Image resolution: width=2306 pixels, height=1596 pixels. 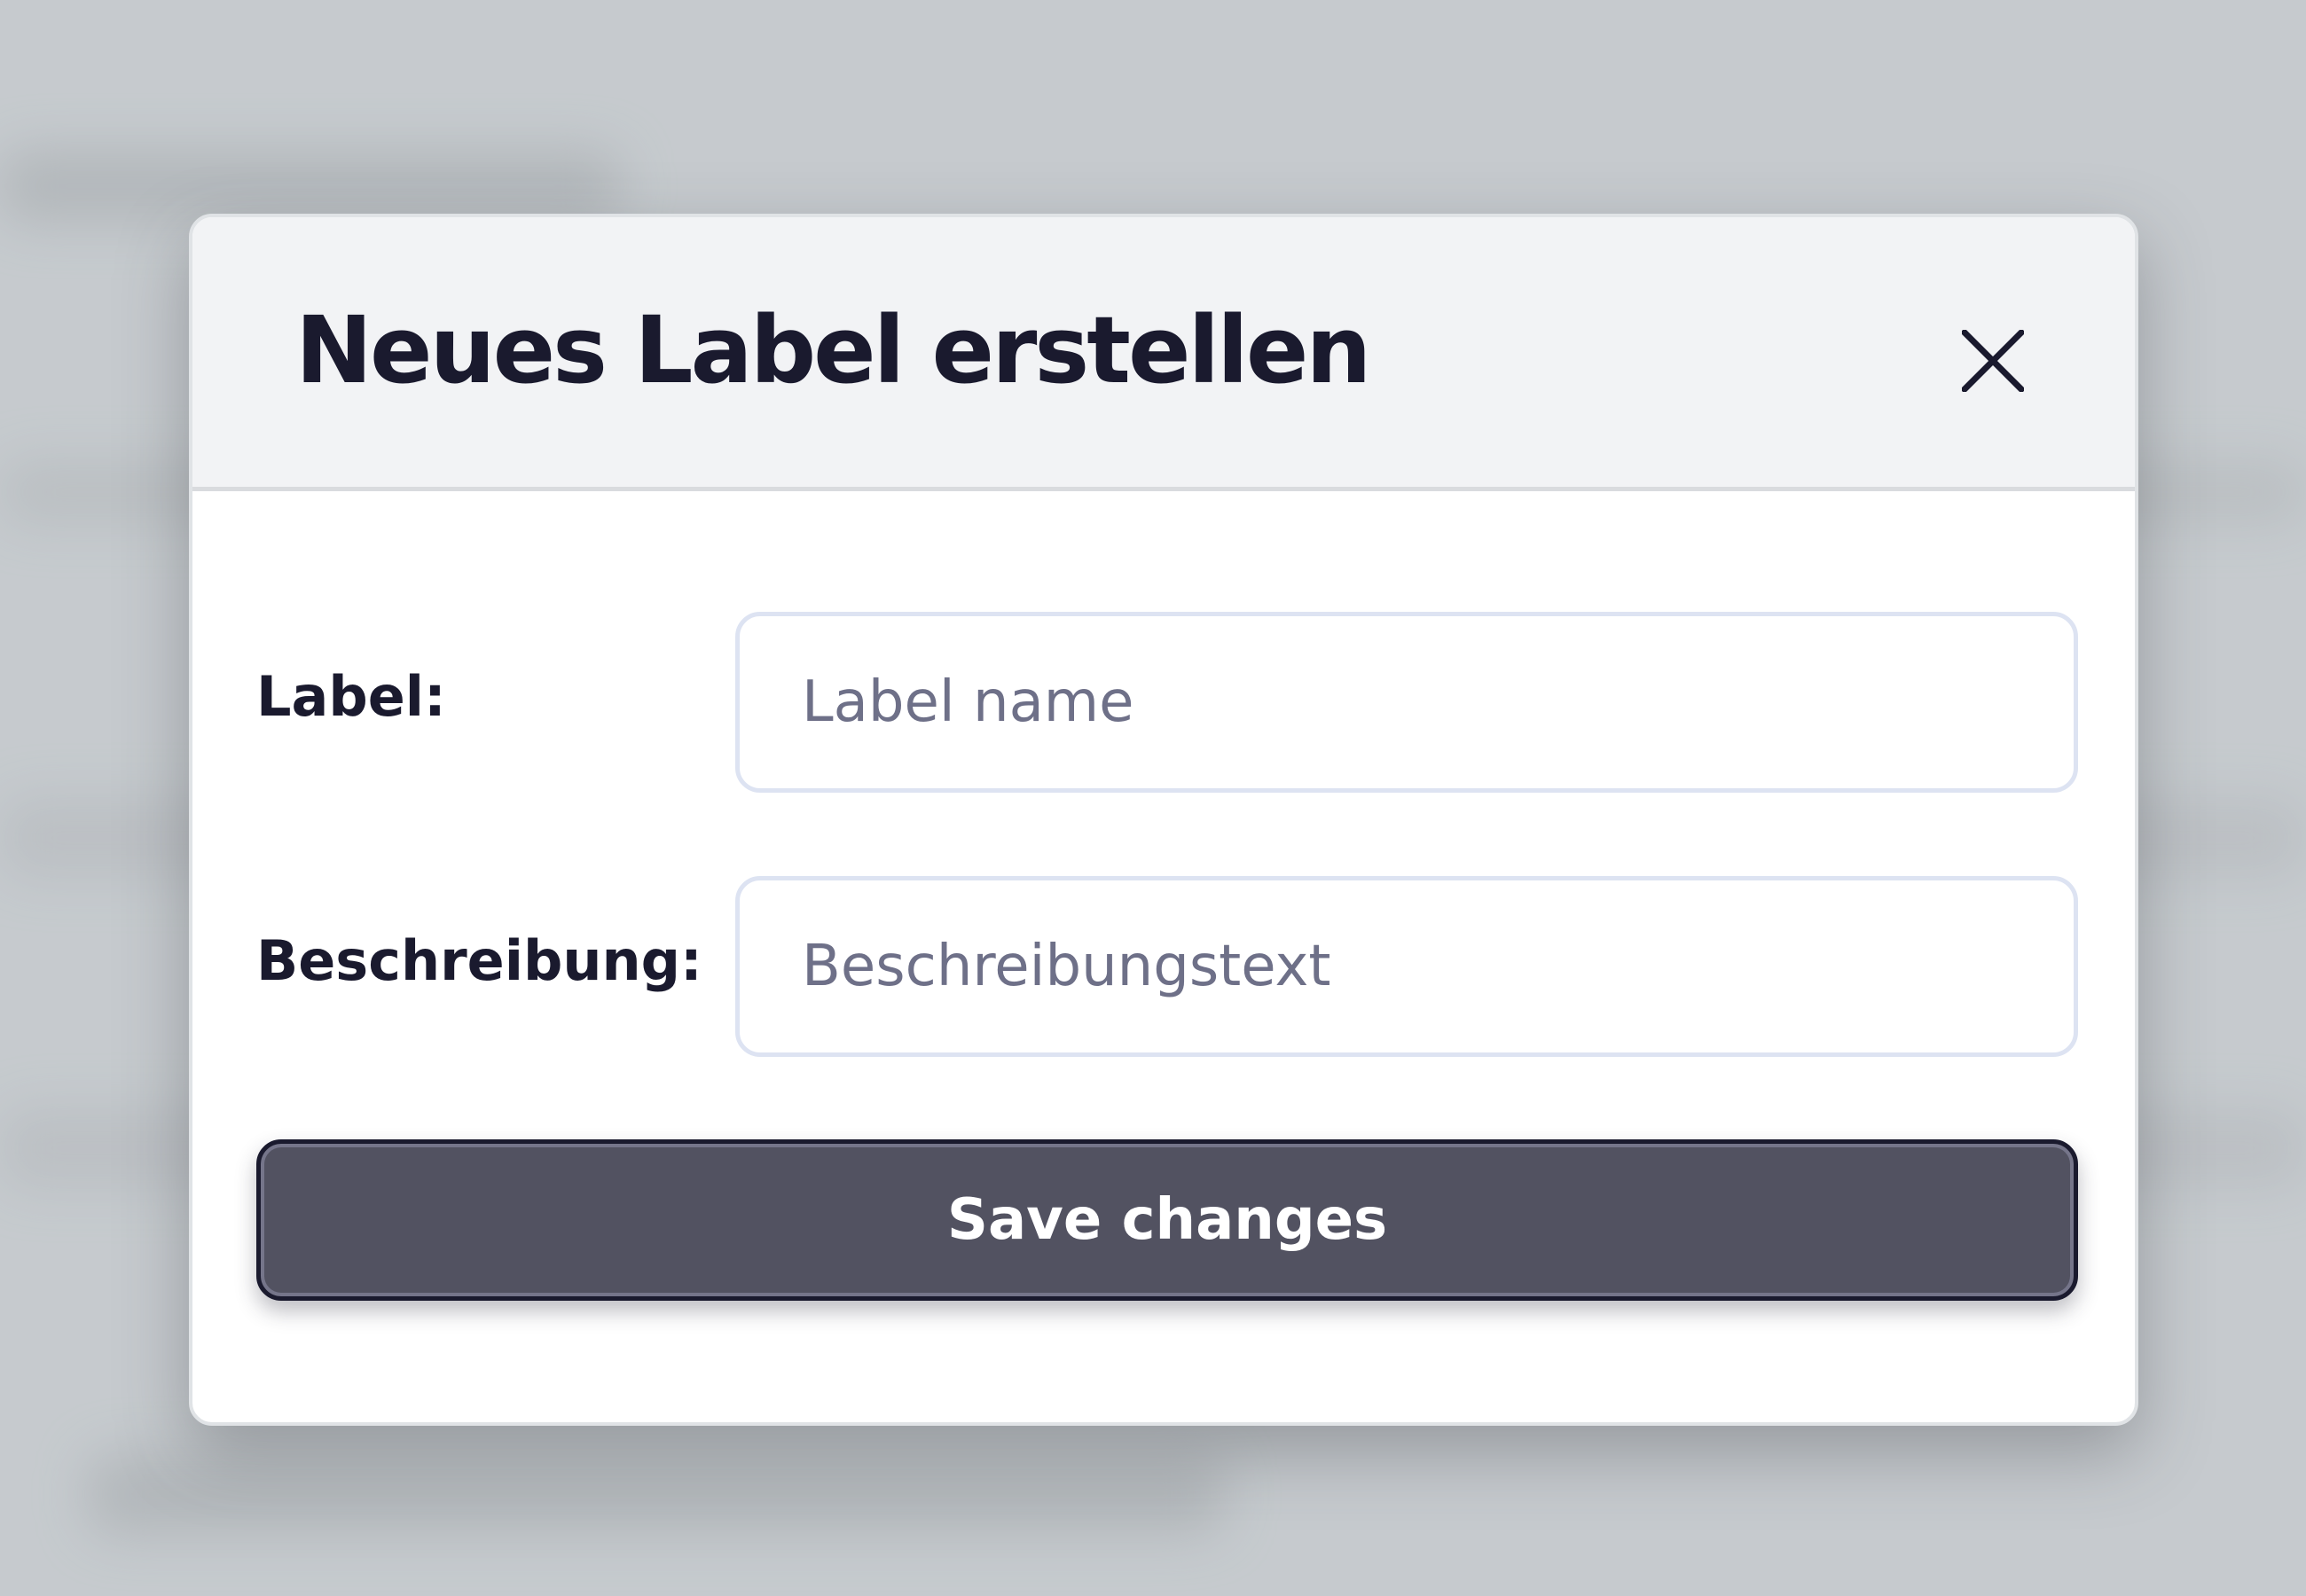 I want to click on dialog-header: Neues Label erstellen, so click(x=1163, y=354).